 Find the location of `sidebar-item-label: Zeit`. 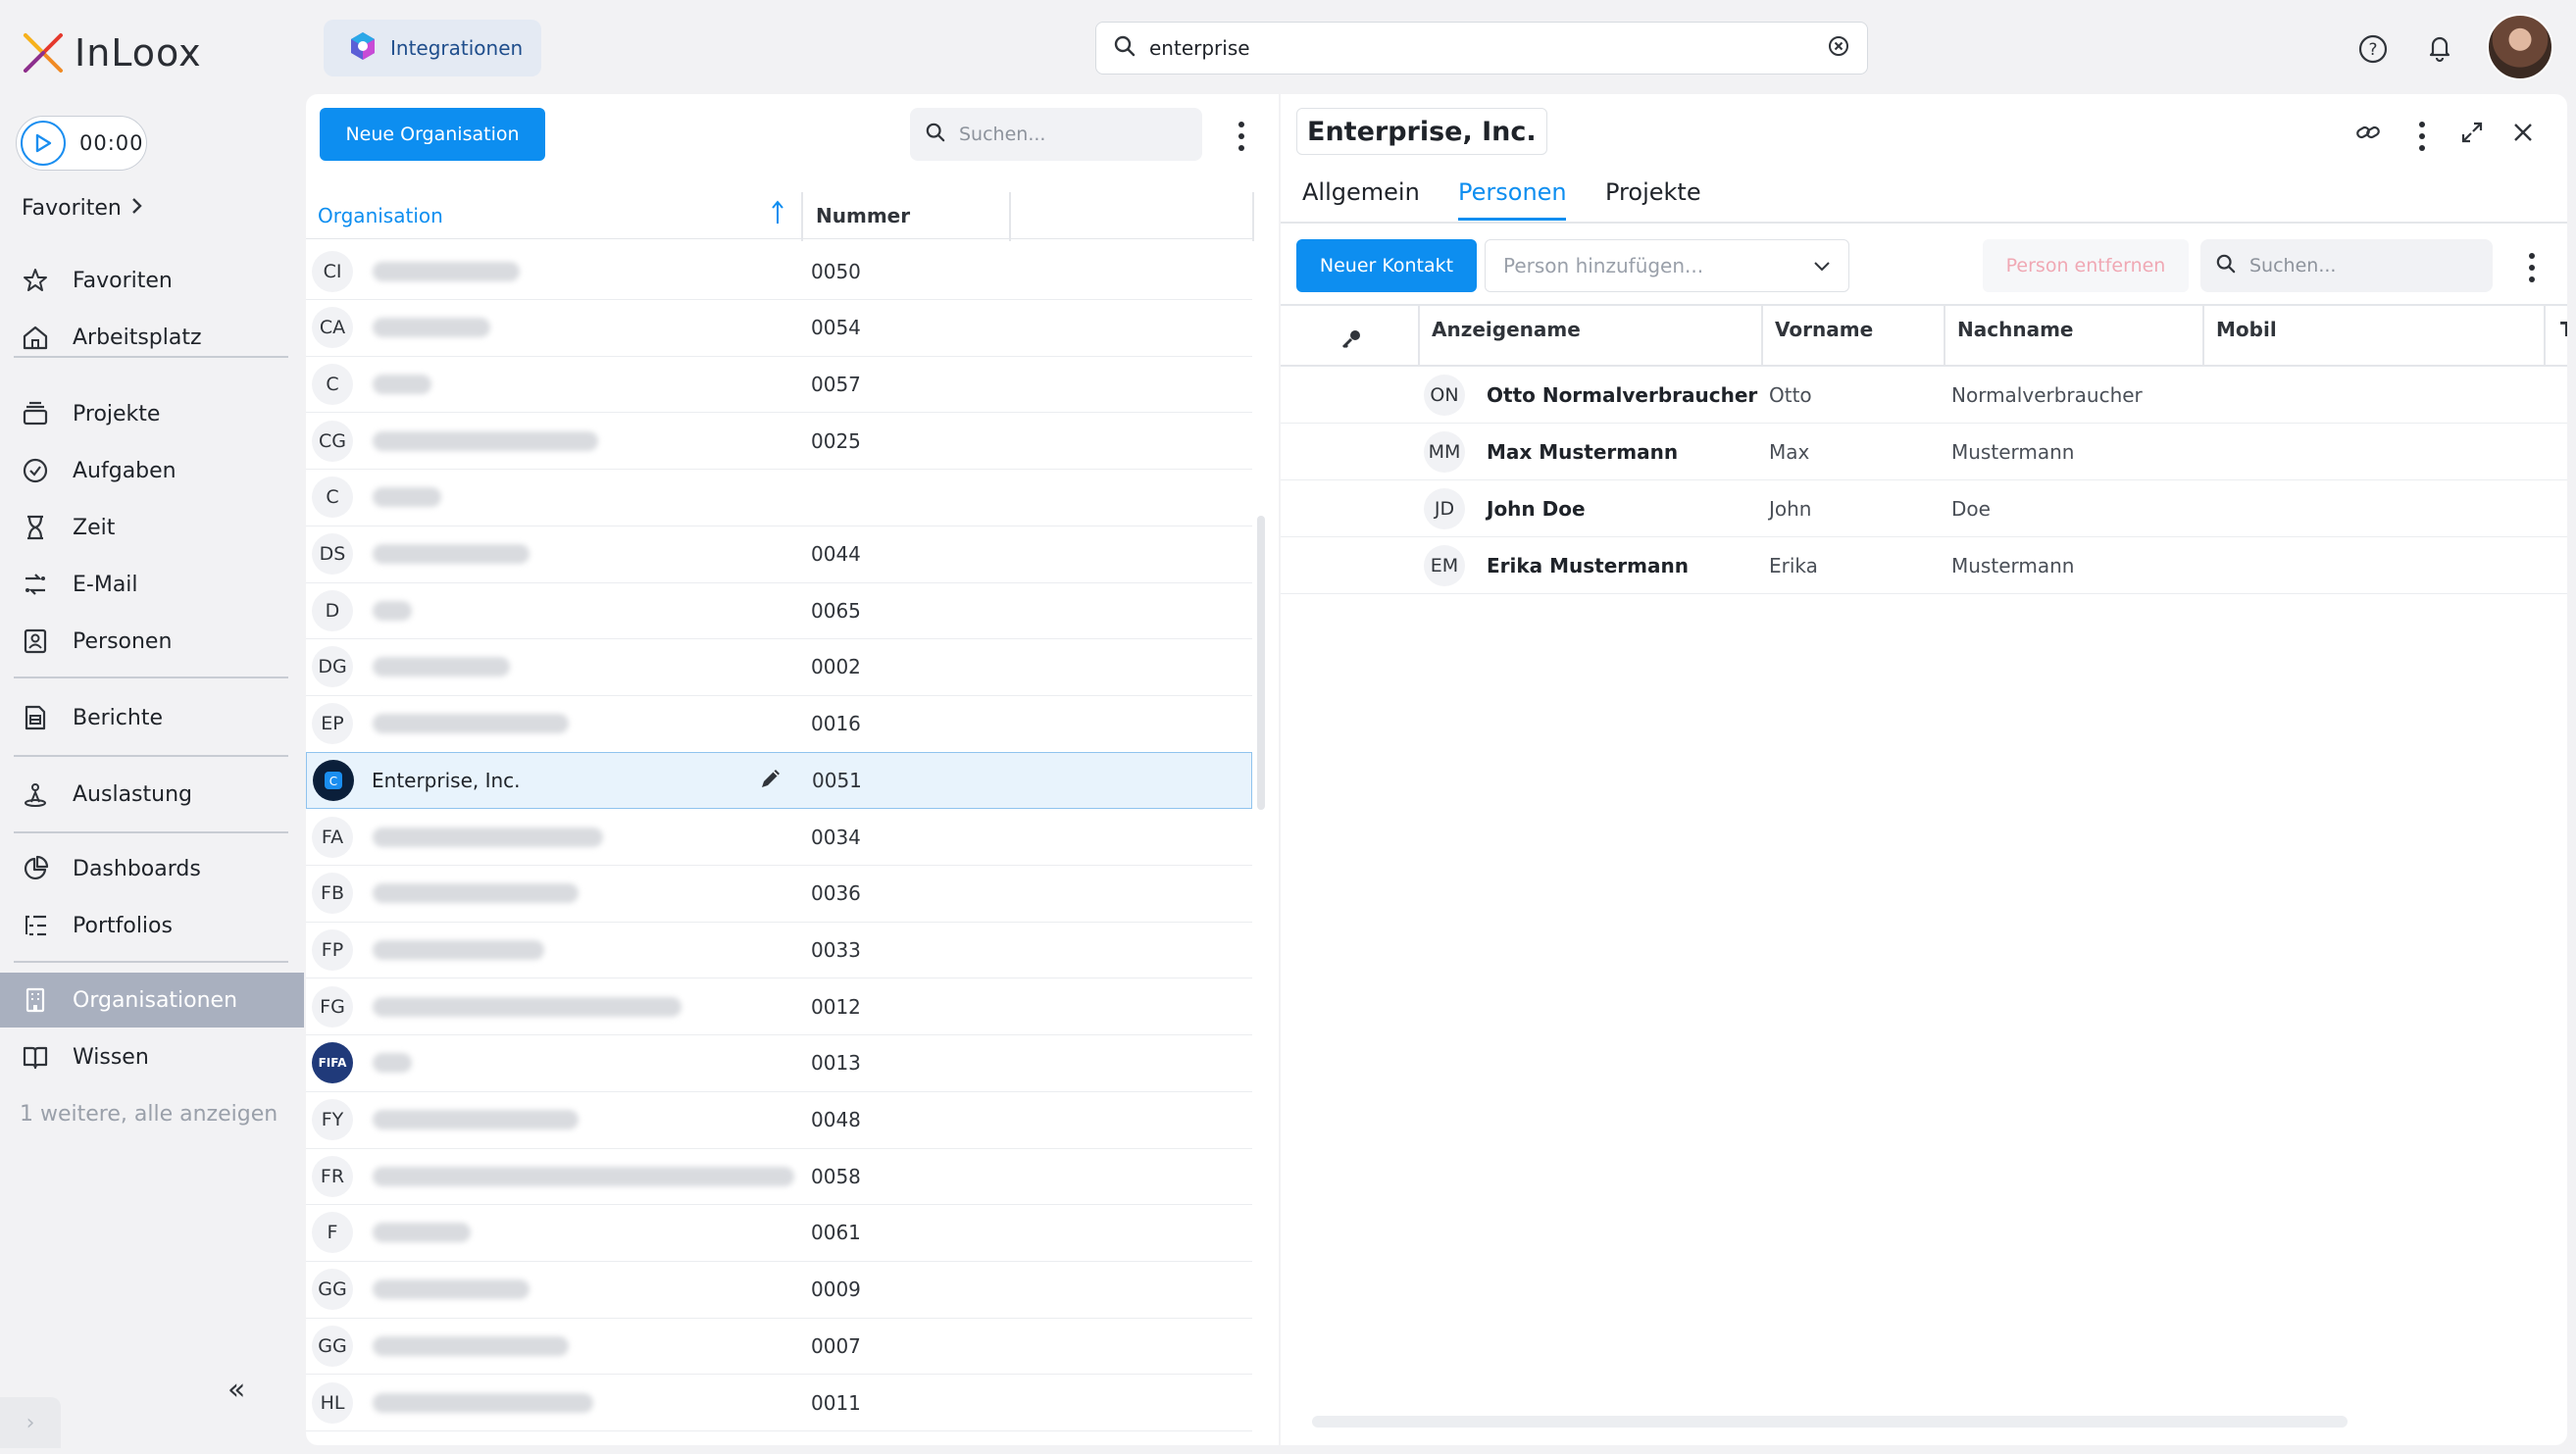

sidebar-item-label: Zeit is located at coordinates (95, 527).